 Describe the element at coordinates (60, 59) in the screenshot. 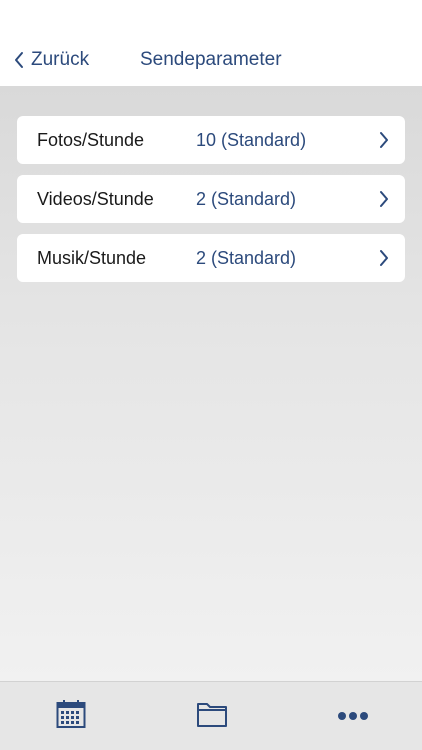

I see `back-label: Zurück` at that location.